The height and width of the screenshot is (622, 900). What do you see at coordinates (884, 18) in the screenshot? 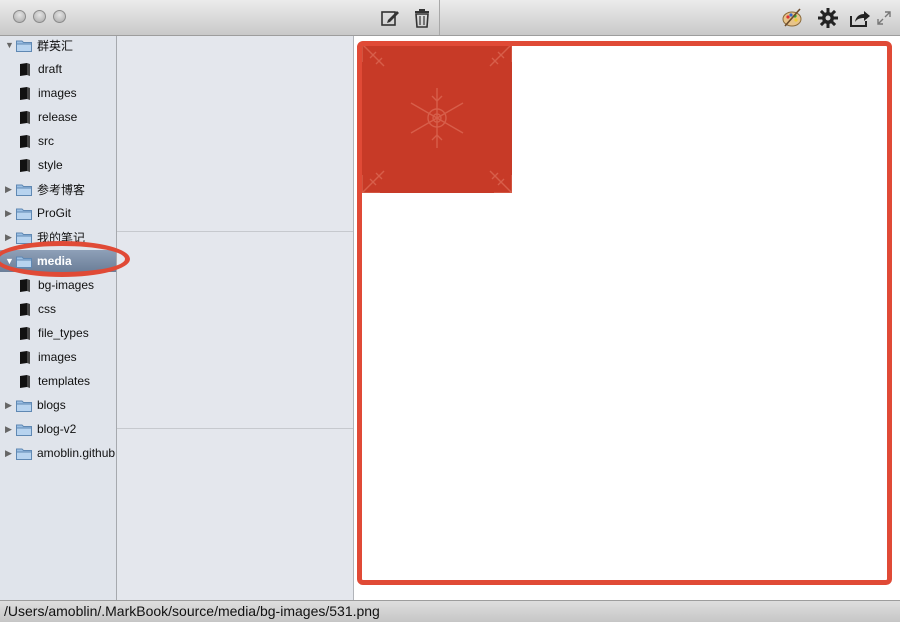
I see `fullscreen-icon` at bounding box center [884, 18].